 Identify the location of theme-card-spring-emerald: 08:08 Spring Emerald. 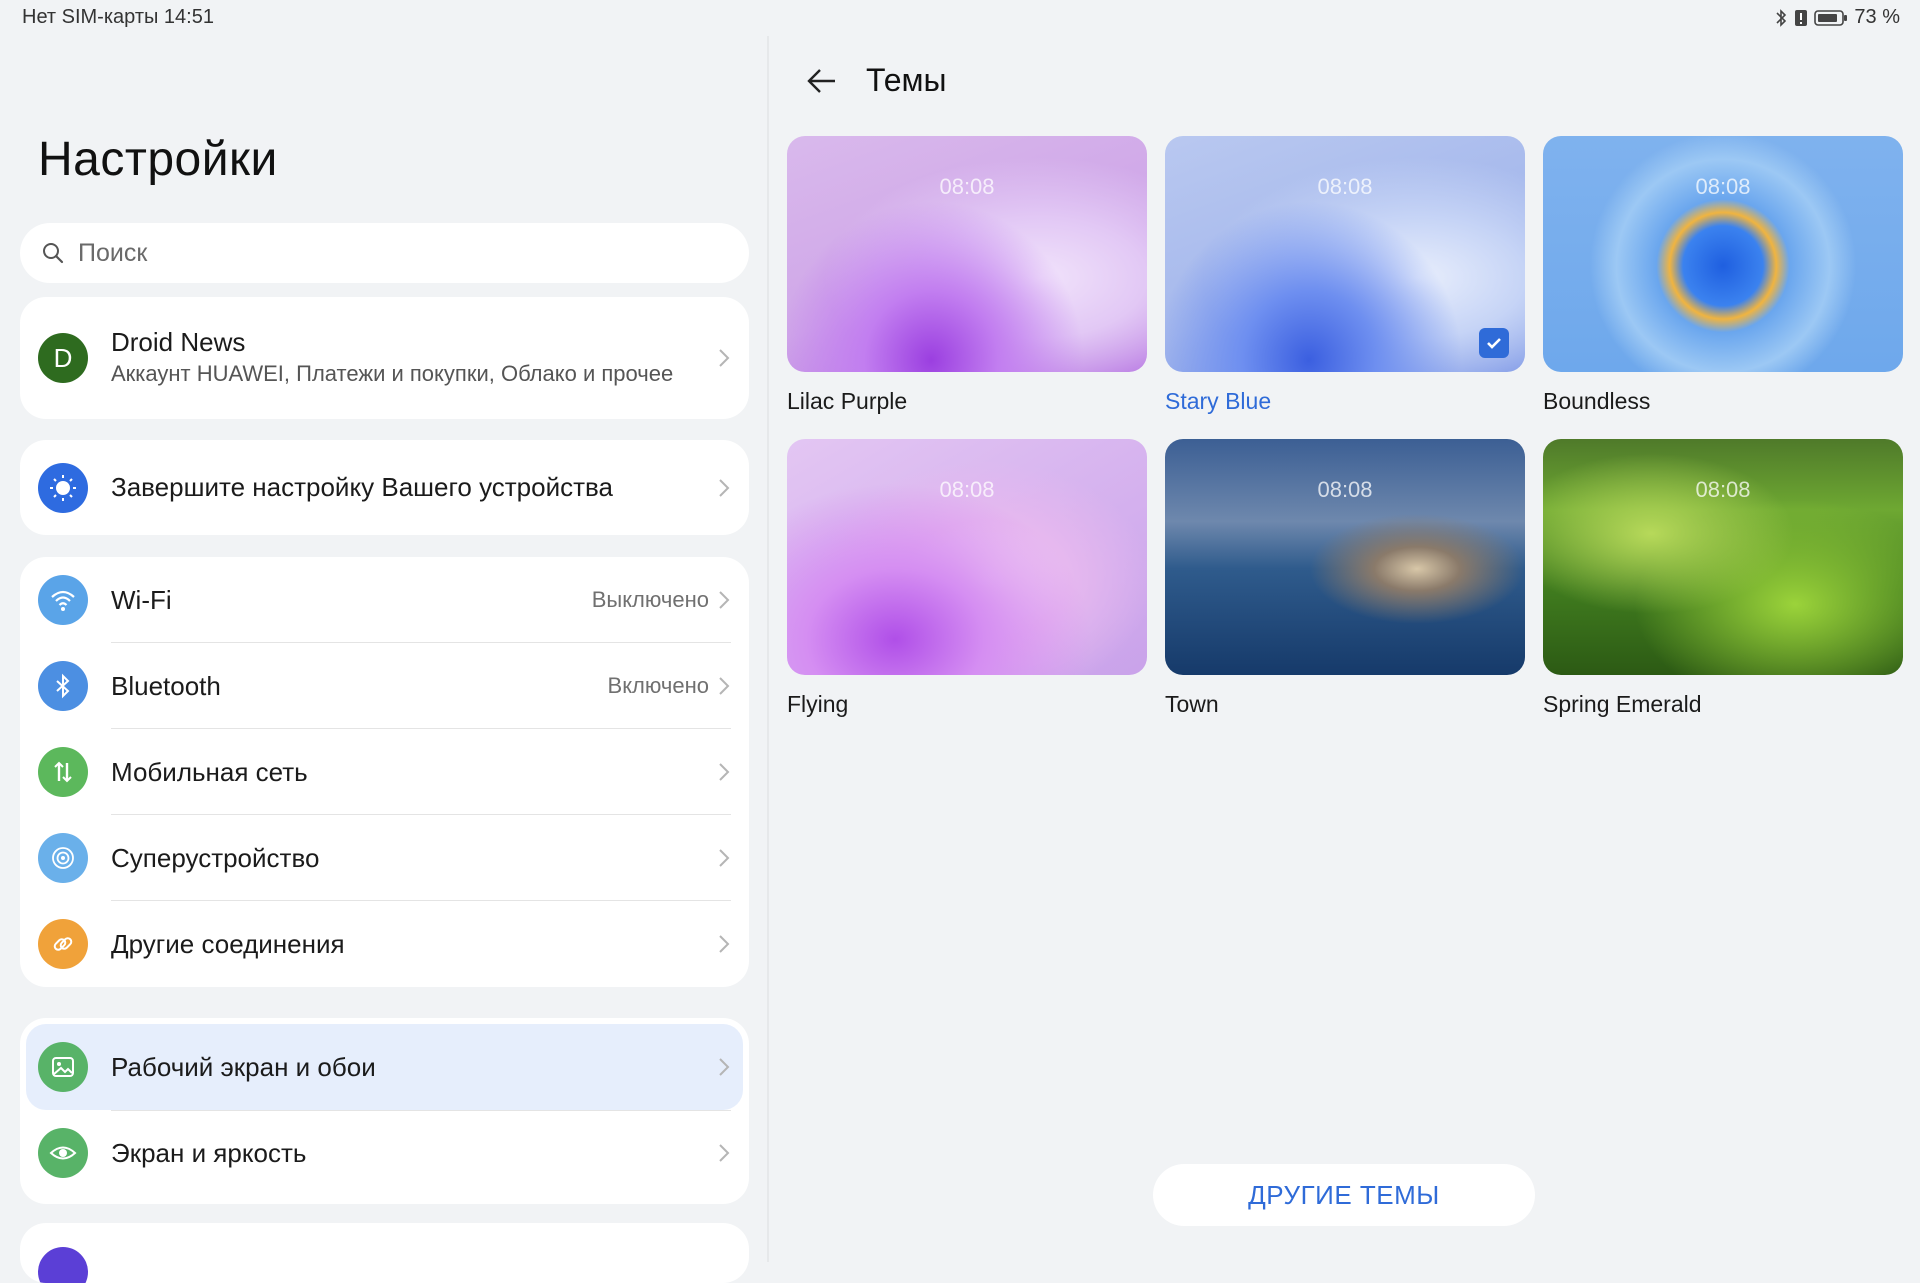
(1723, 578).